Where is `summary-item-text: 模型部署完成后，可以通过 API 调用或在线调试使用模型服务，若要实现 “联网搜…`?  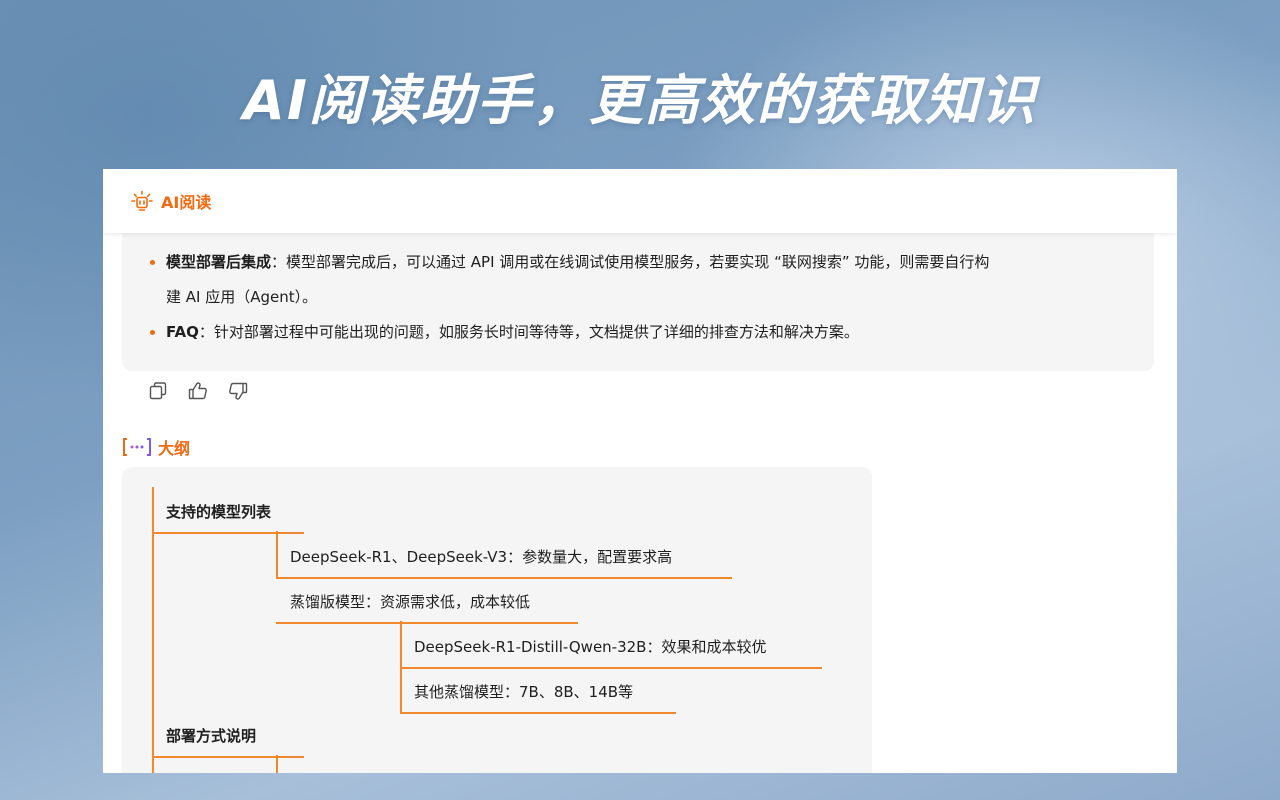 summary-item-text: 模型部署完成后，可以通过 API 调用或在线调试使用模型服务，若要实现 “联网搜… is located at coordinates (638, 262).